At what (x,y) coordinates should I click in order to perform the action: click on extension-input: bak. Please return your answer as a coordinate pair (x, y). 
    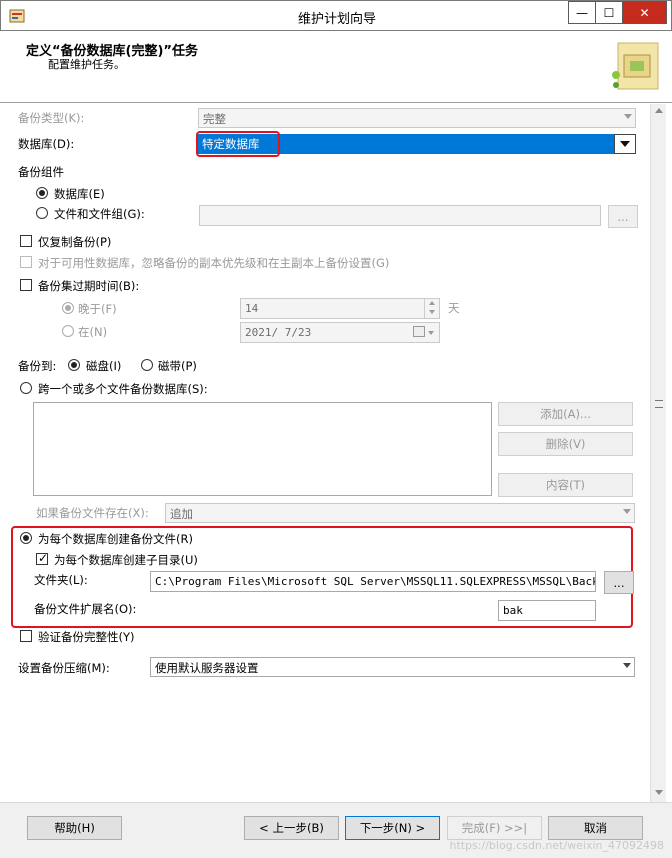
    Looking at the image, I should click on (547, 610).